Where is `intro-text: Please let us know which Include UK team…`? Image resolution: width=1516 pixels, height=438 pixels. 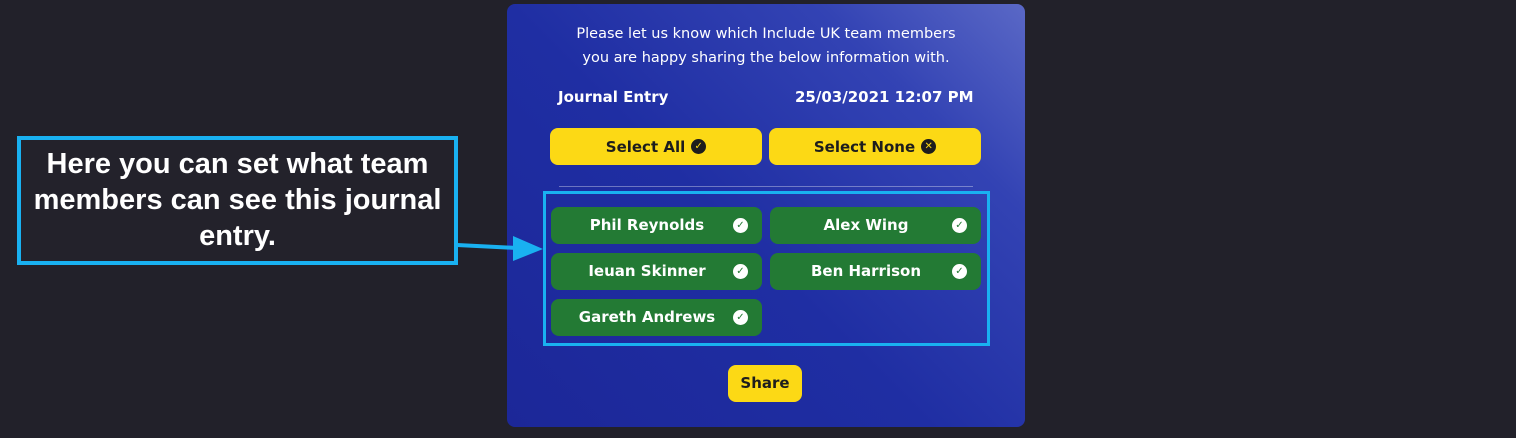 intro-text: Please let us know which Include UK team… is located at coordinates (766, 46).